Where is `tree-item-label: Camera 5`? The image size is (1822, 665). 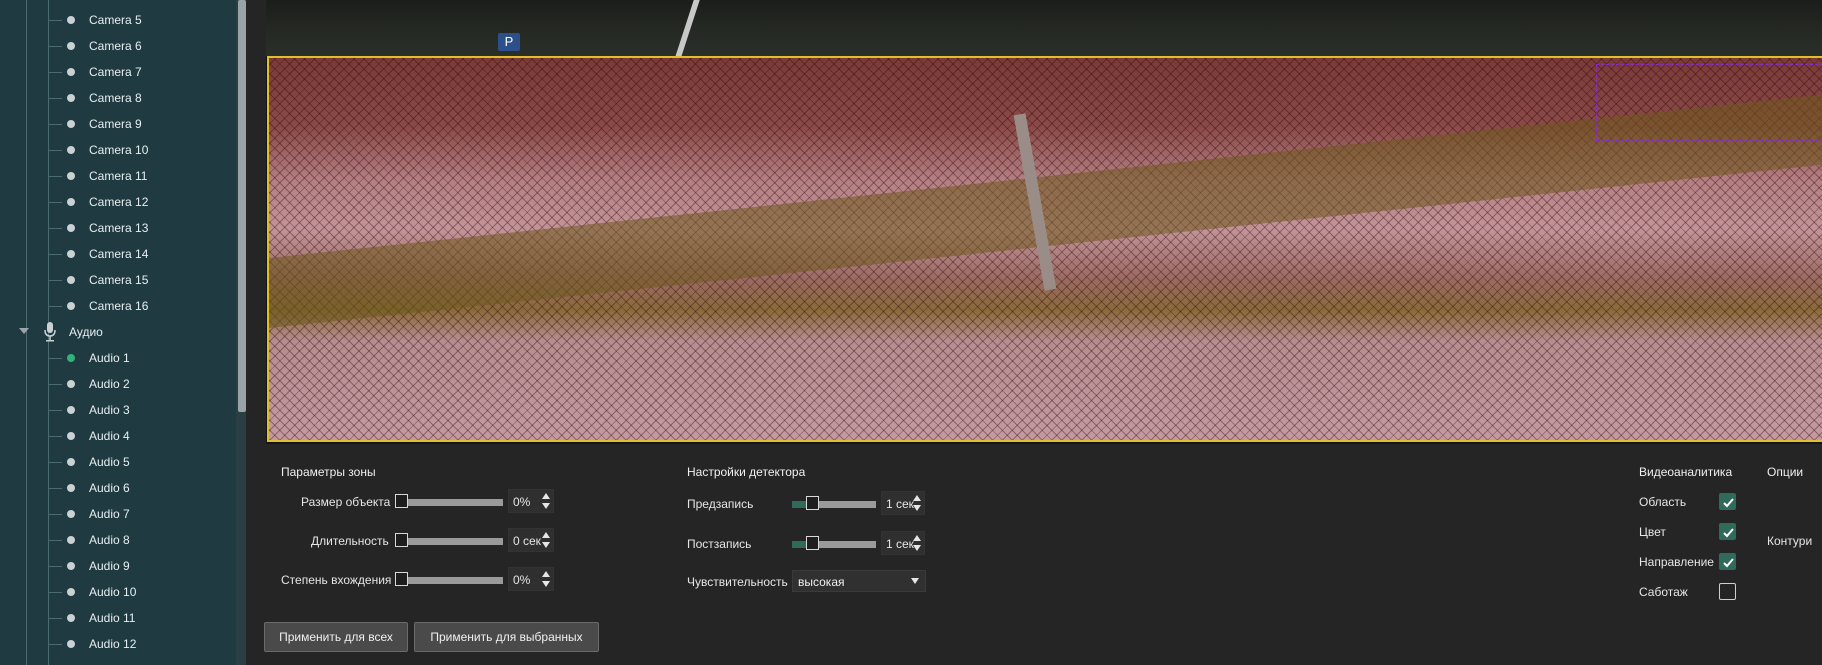 tree-item-label: Camera 5 is located at coordinates (115, 20).